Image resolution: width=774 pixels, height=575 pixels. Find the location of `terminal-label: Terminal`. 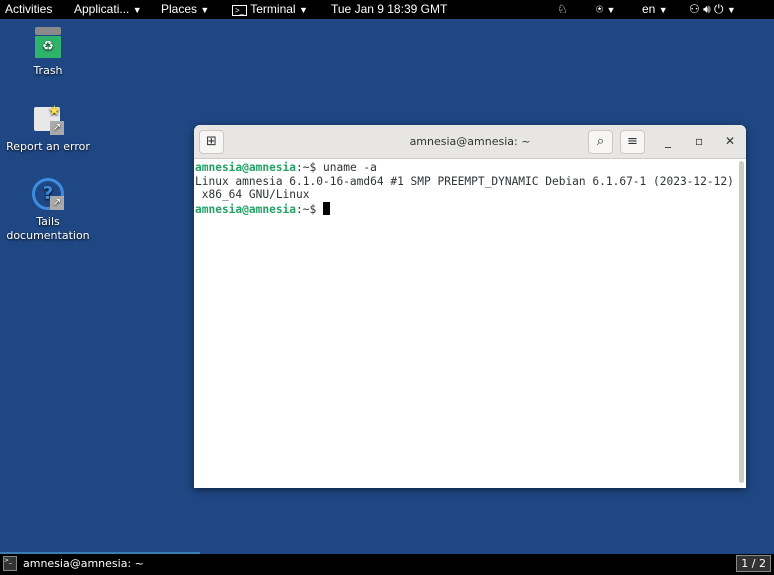

terminal-label: Terminal is located at coordinates (273, 9).